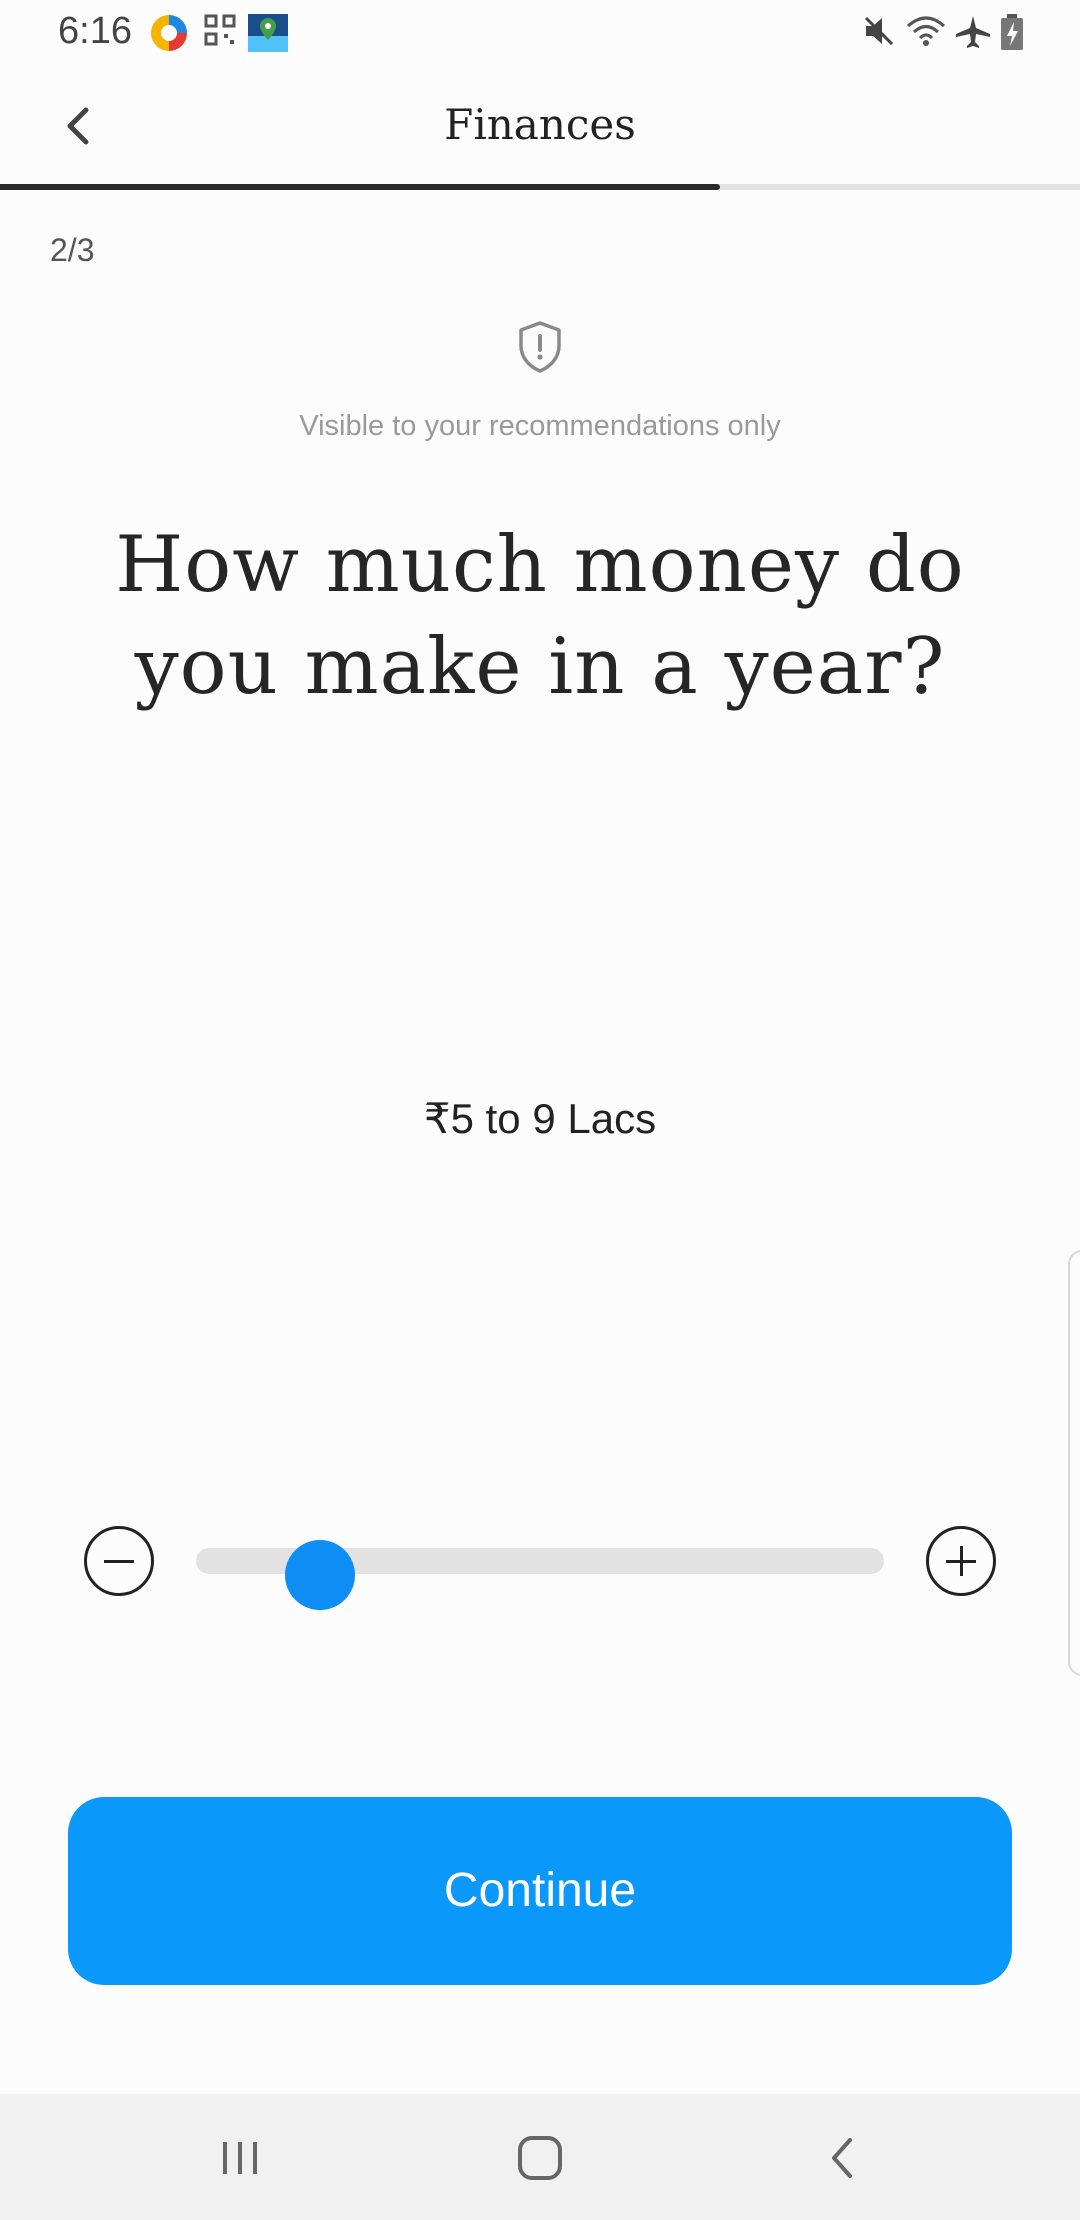  Describe the element at coordinates (926, 31) in the screenshot. I see `wifi-icon` at that location.